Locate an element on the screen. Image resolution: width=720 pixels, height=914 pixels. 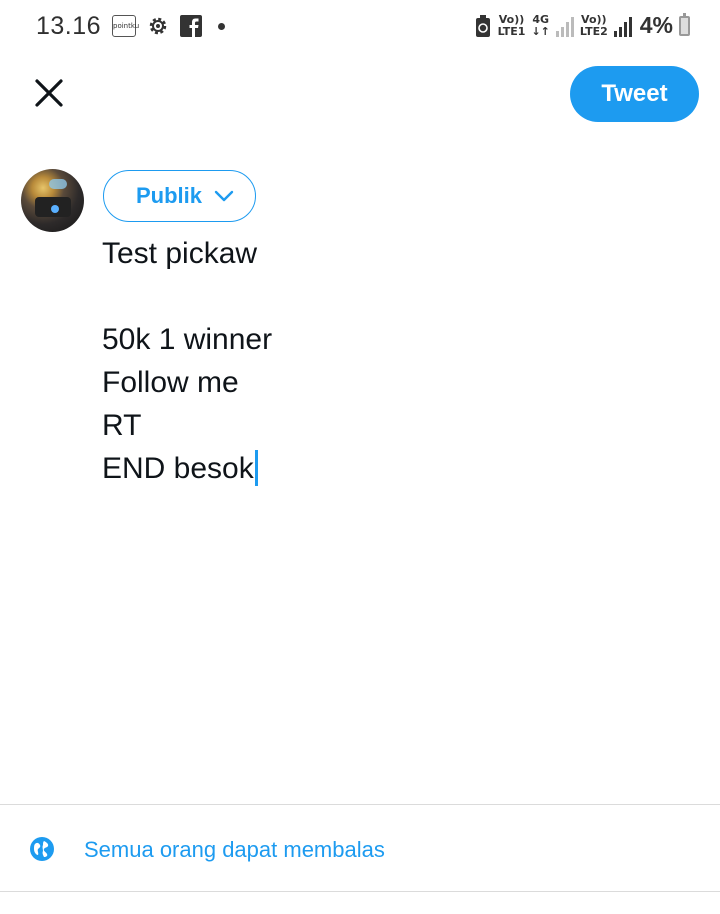
tweet-line-last: END besok is located at coordinates (392, 468).